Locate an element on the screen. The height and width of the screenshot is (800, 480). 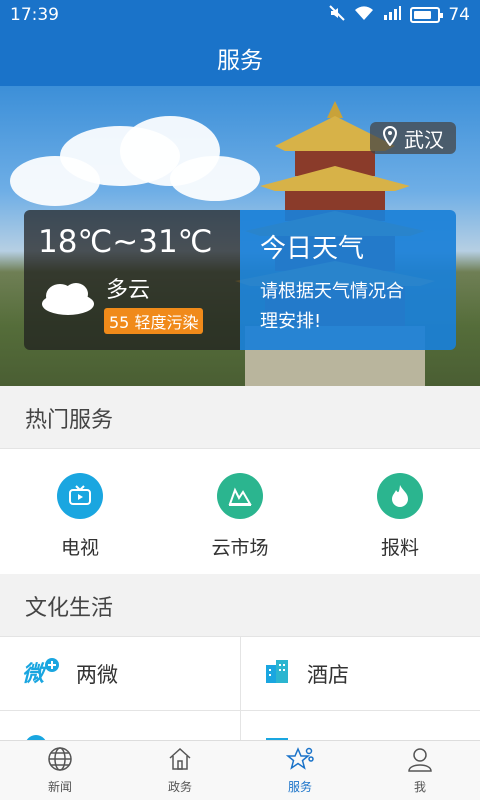
battery-icon is located at coordinates (427, 15).